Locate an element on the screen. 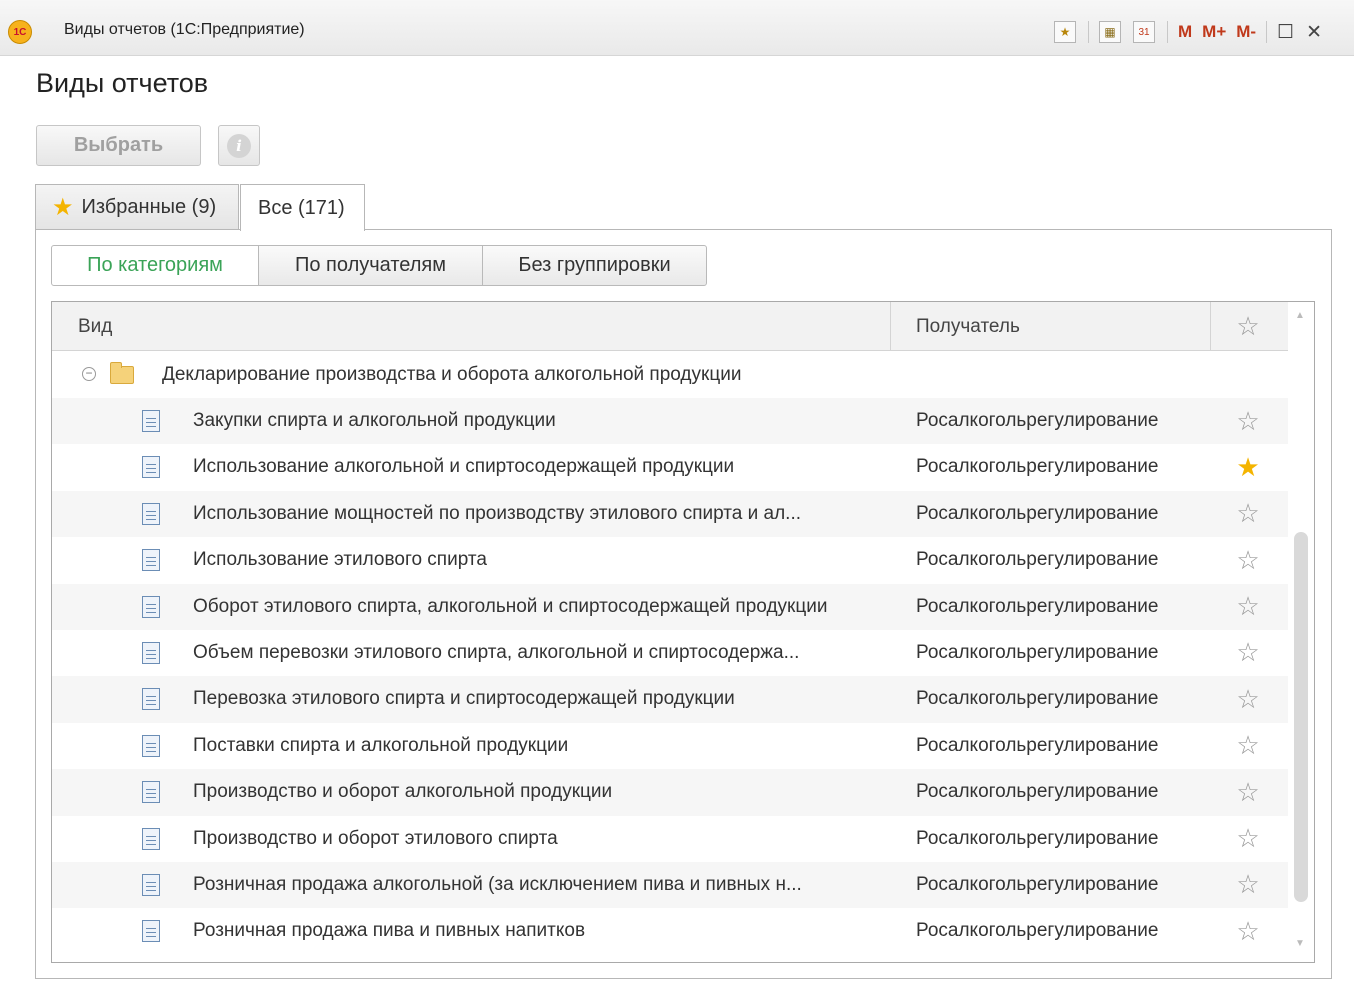 The height and width of the screenshot is (1001, 1354). tab-favorites: ★ Избранные (9) is located at coordinates (137, 207).